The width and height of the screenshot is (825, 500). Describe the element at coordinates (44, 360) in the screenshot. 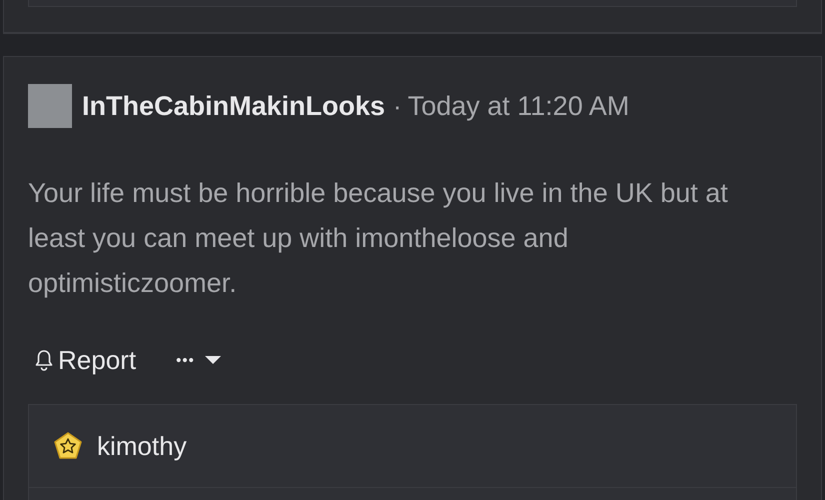

I see `bell-icon` at that location.